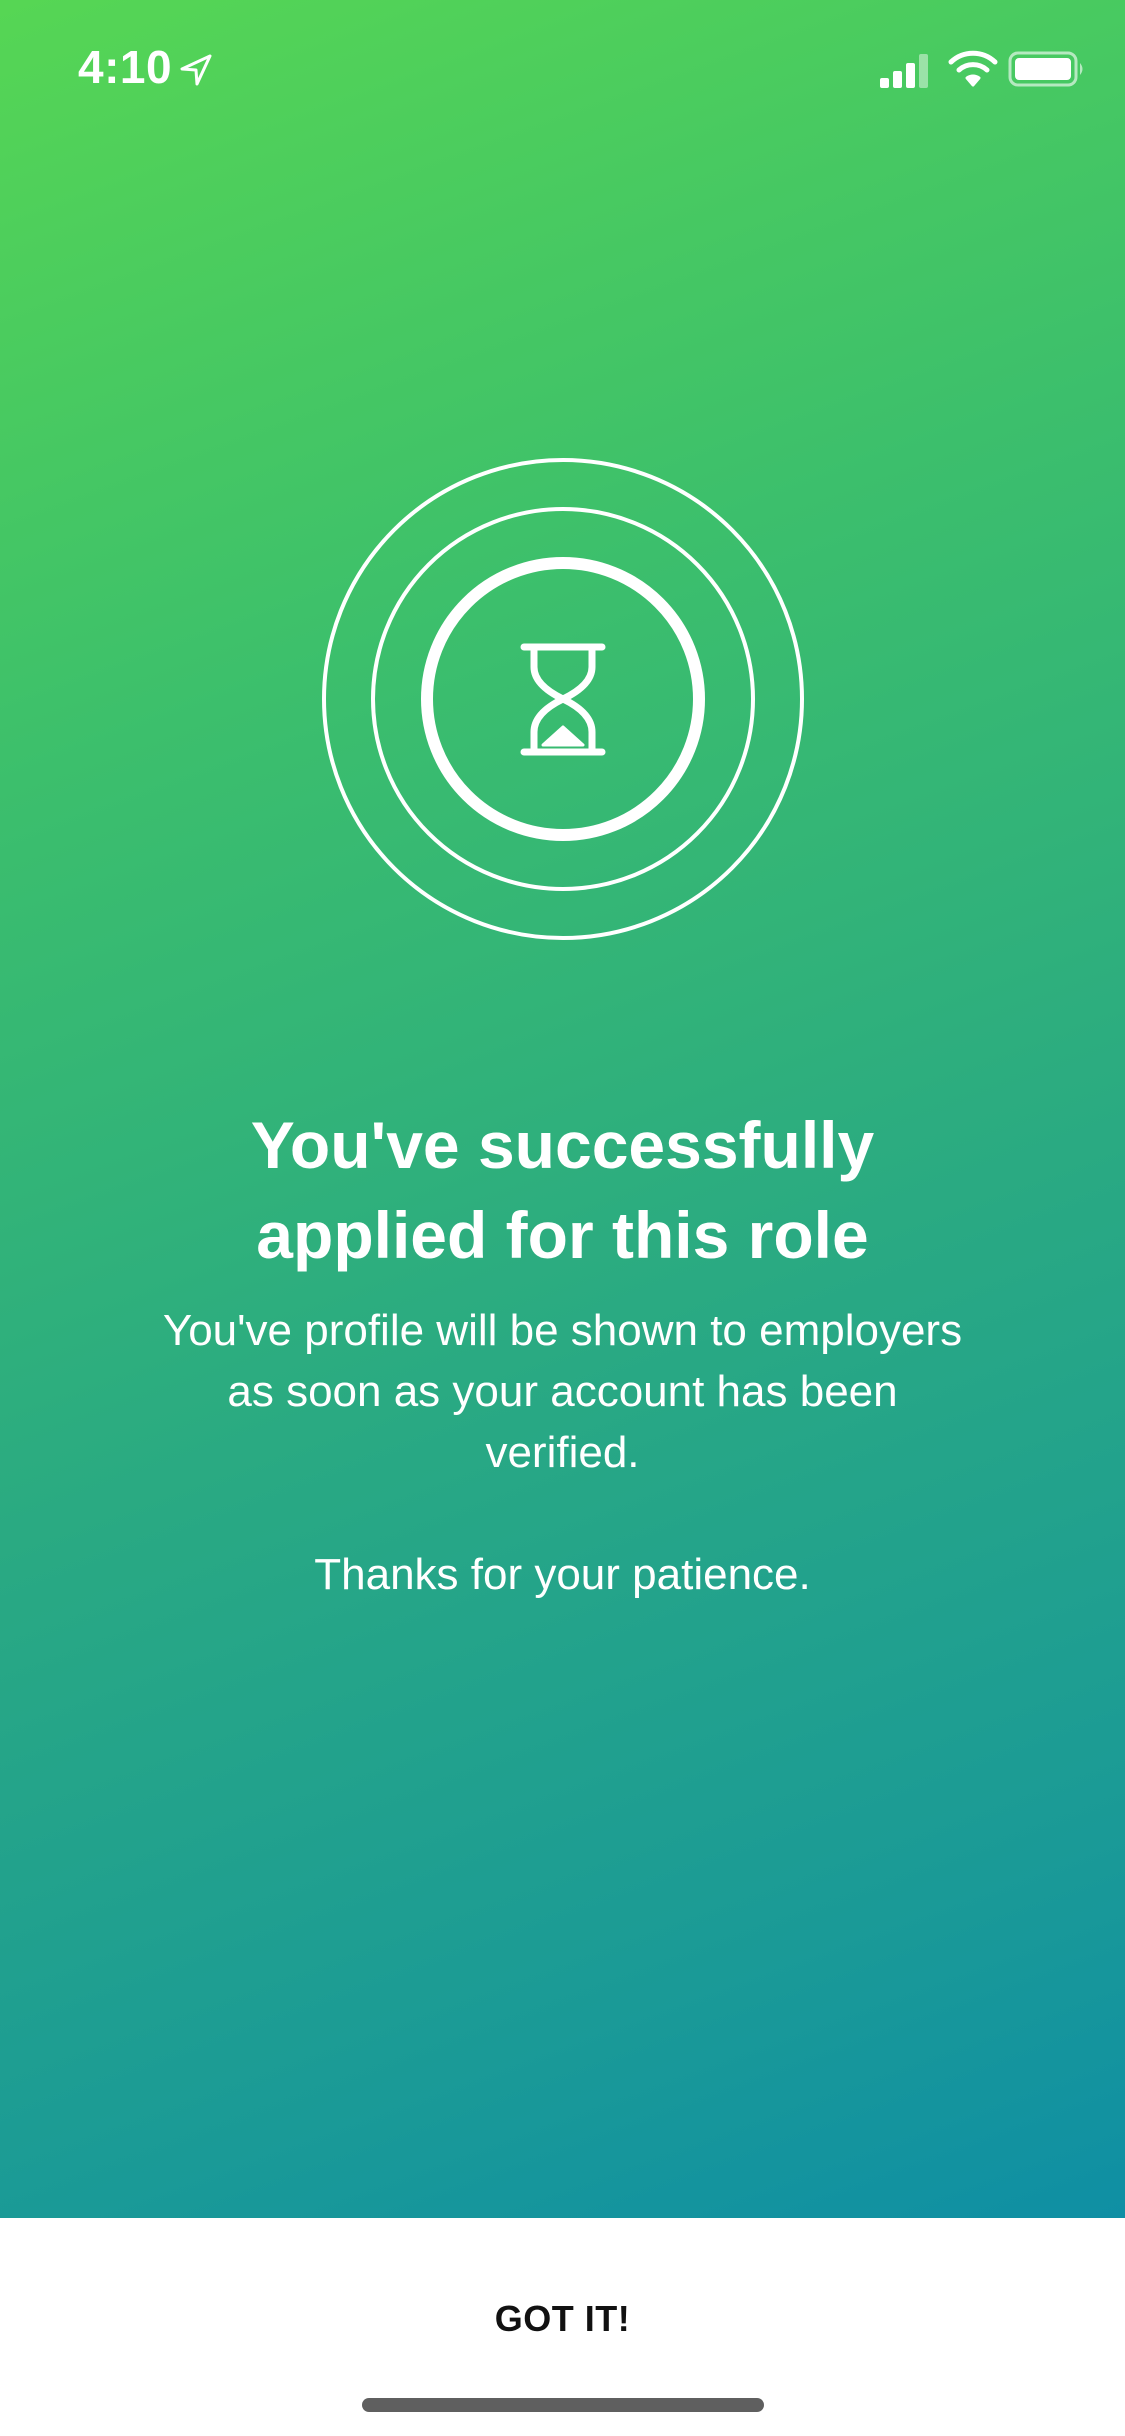 The image size is (1125, 2436). Describe the element at coordinates (1045, 69) in the screenshot. I see `battery-icon` at that location.